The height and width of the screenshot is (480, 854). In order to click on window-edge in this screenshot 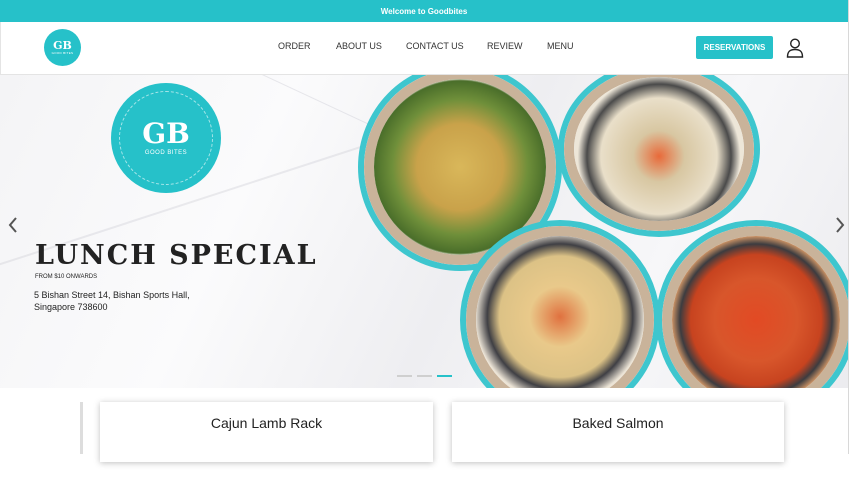, I will do `click(851, 227)`.